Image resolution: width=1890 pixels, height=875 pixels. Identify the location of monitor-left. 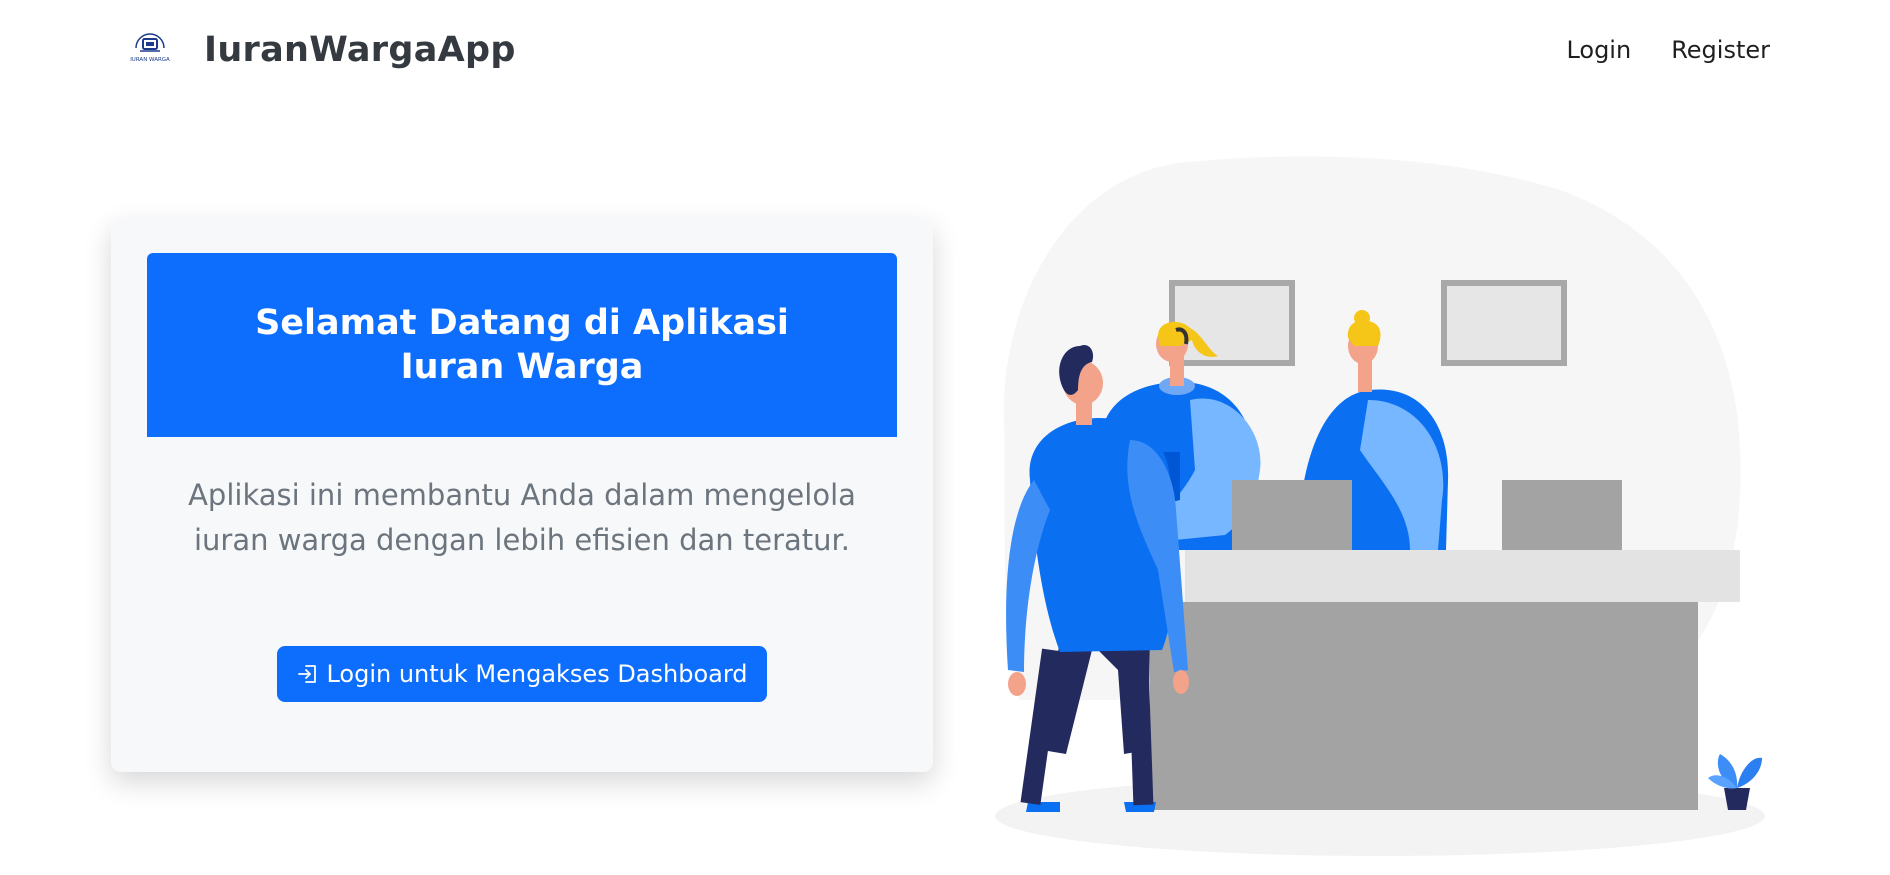
(1292, 515).